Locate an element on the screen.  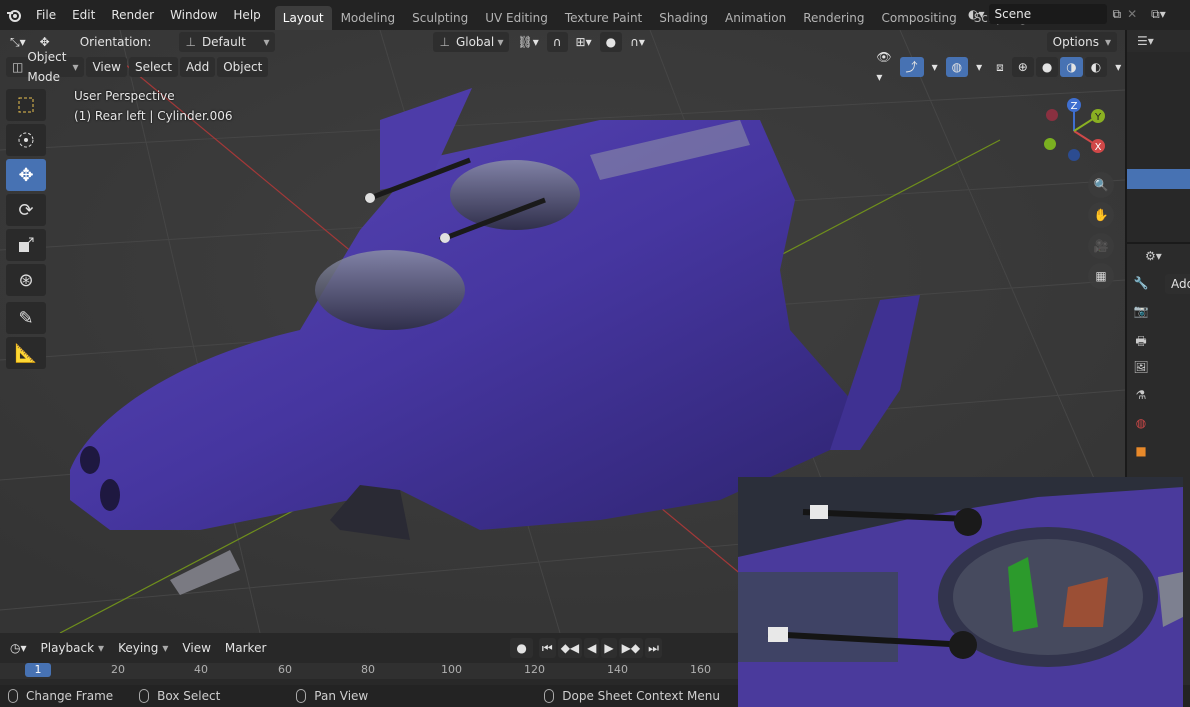
scale-tool-icon is located at coordinates (26, 245).